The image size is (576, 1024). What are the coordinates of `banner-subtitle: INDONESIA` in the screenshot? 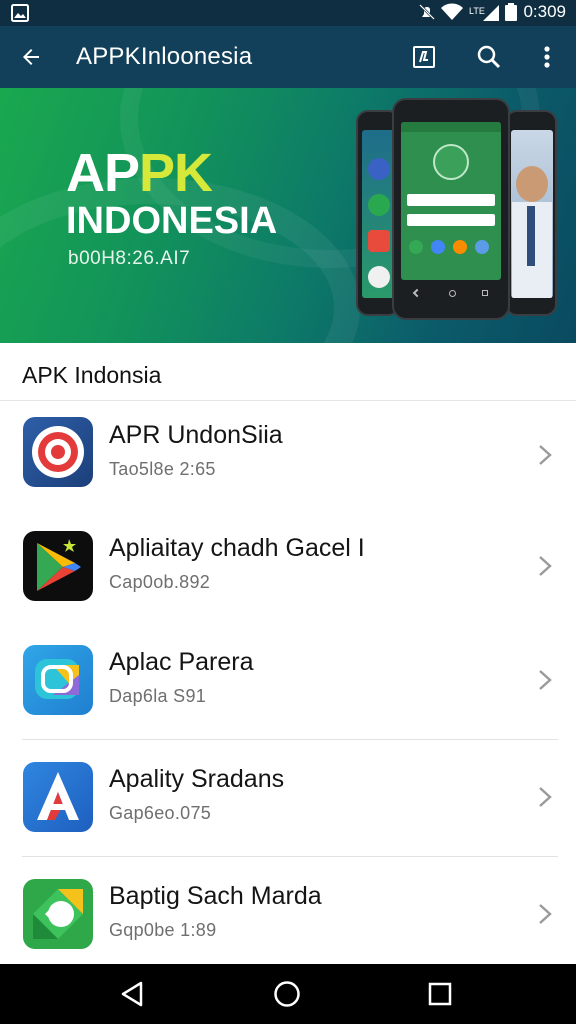 It's located at (172, 221).